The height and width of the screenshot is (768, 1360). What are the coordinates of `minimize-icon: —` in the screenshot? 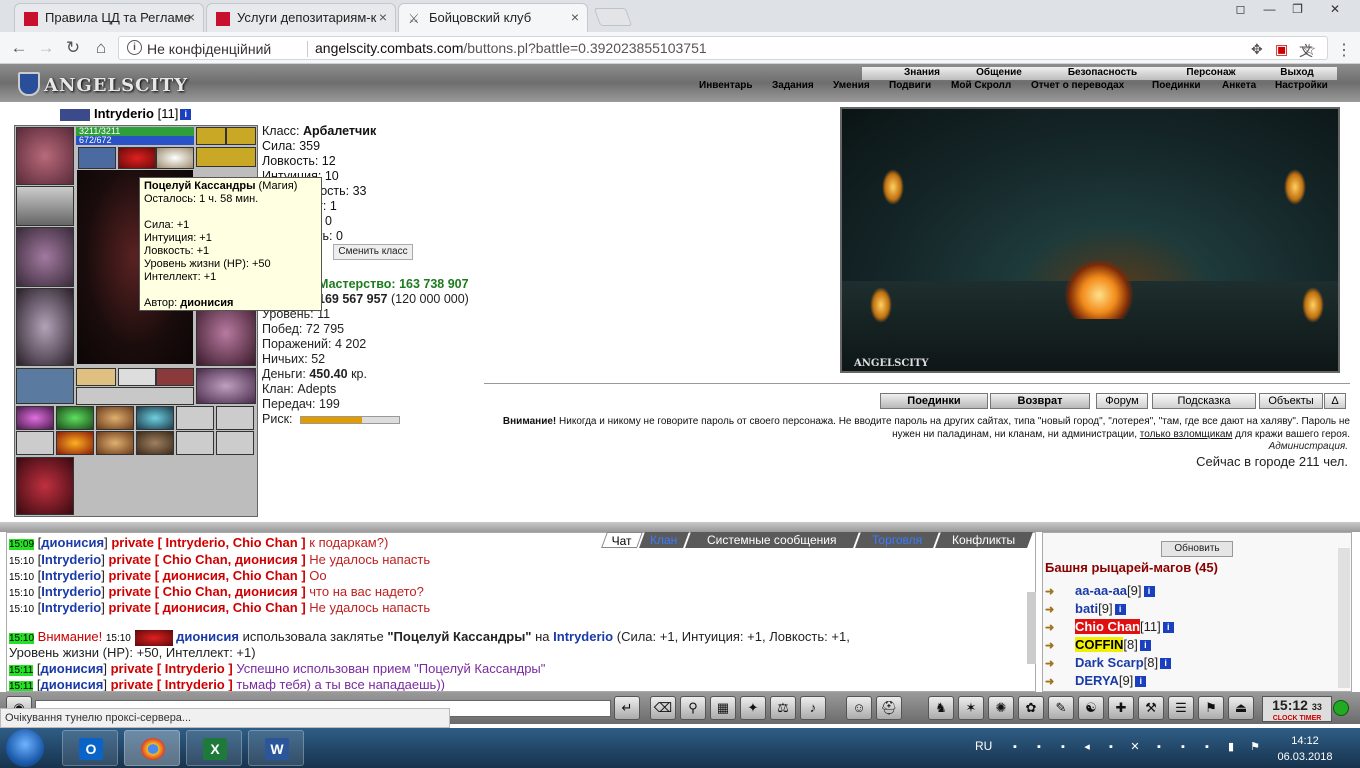 It's located at (1269, 10).